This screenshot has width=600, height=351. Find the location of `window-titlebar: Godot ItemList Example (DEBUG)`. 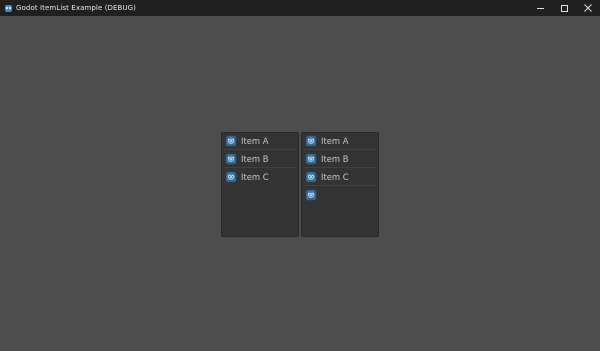

window-titlebar: Godot ItemList Example (DEBUG) is located at coordinates (300, 8).